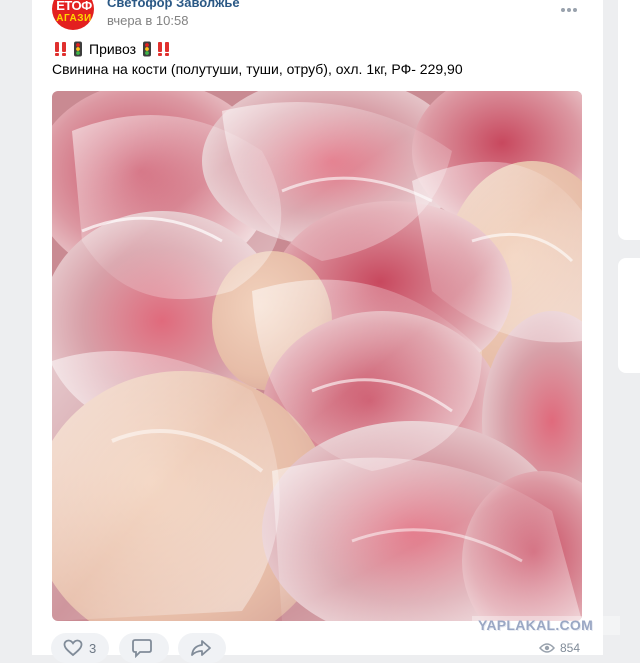 The height and width of the screenshot is (663, 640). What do you see at coordinates (93, 648) in the screenshot?
I see `like-count: 3` at bounding box center [93, 648].